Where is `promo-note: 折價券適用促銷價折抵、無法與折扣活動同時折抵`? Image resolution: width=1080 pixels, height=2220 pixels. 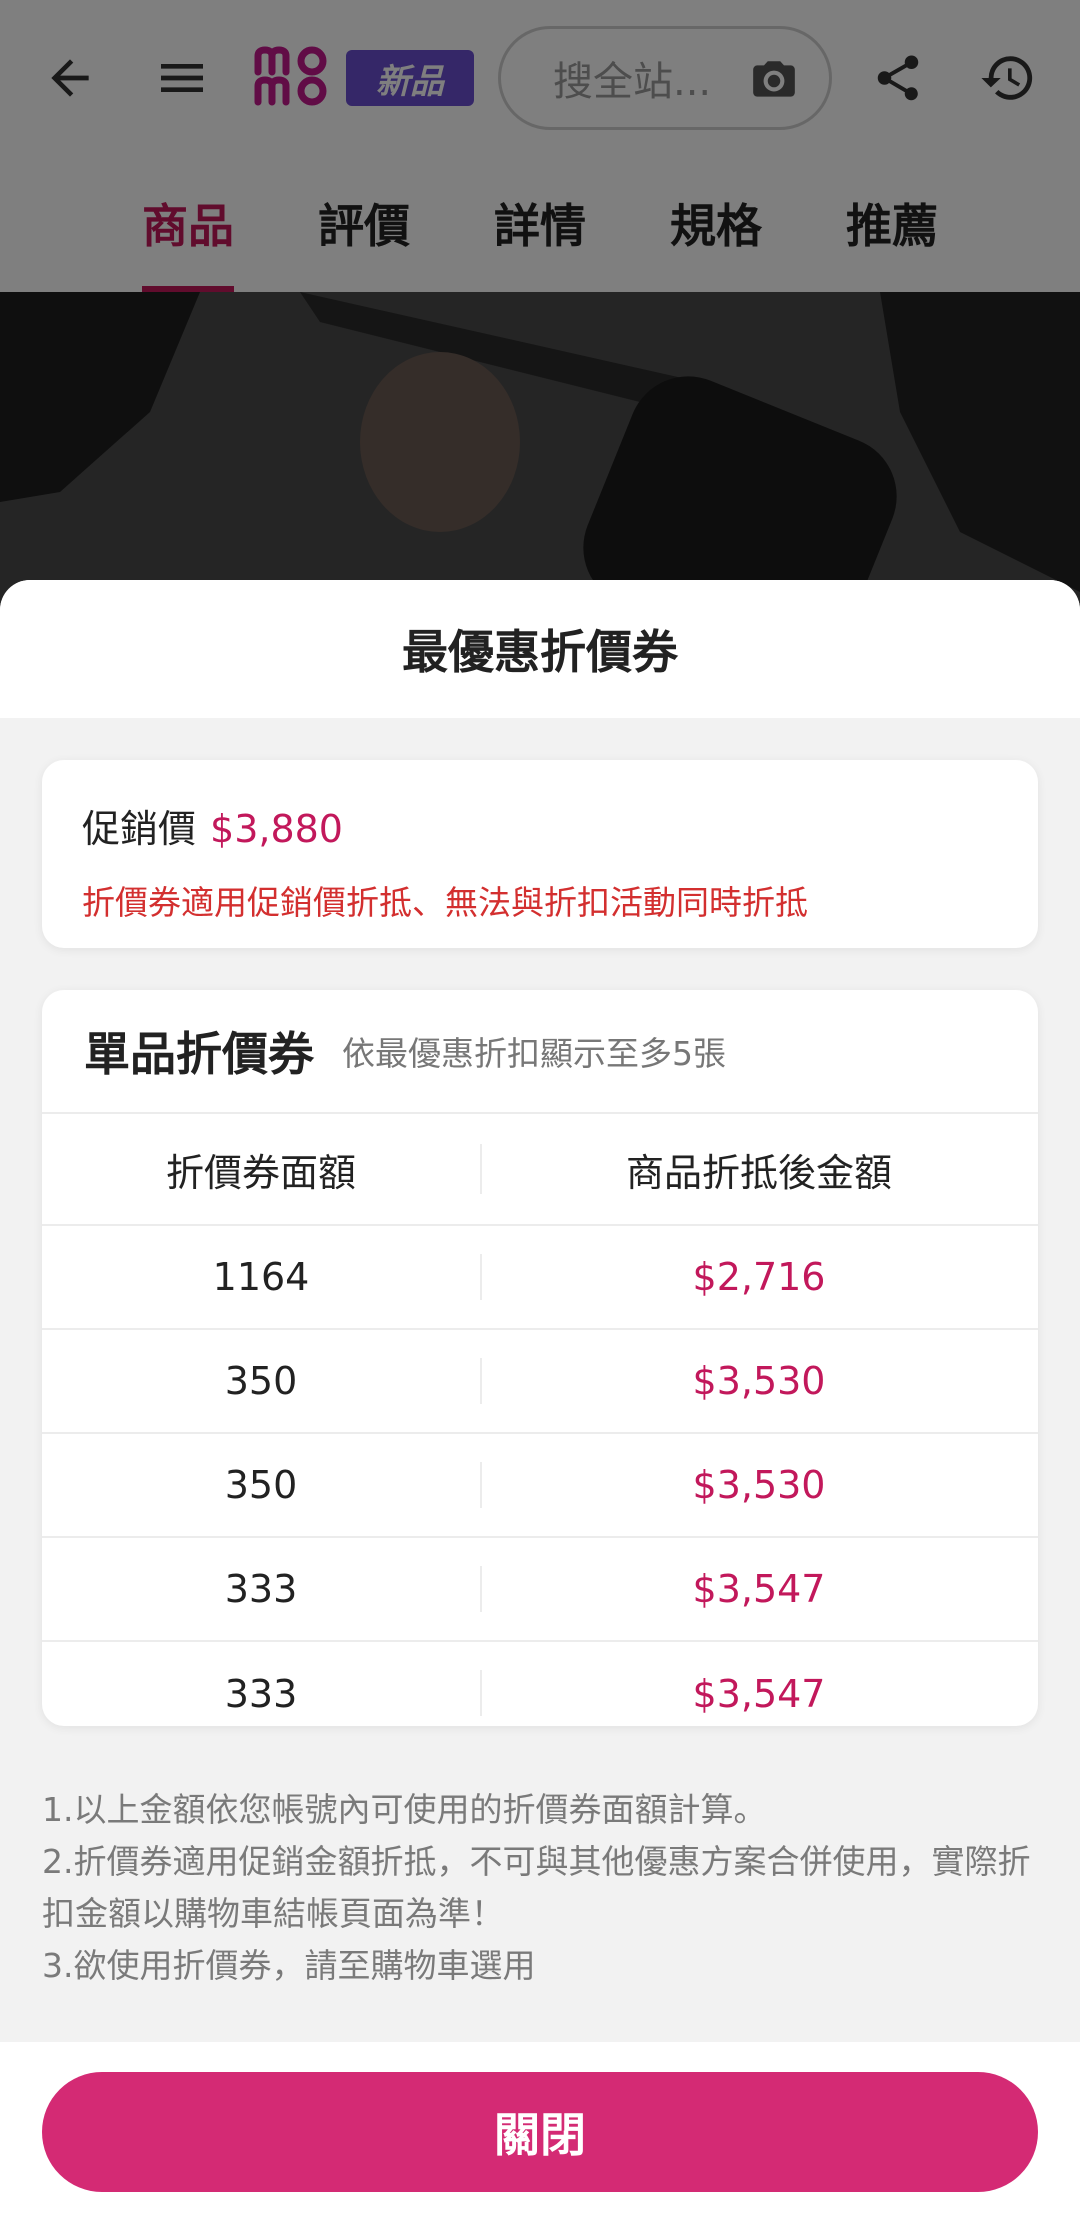 promo-note: 折價券適用促銷價折抵、無法與折扣活動同時折抵 is located at coordinates (445, 902).